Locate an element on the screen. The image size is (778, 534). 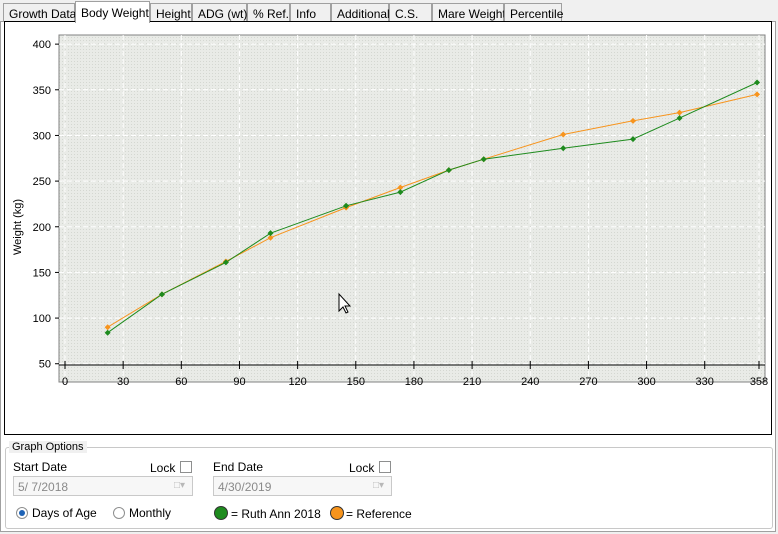
x-tick-label: 0 is located at coordinates (65, 382).